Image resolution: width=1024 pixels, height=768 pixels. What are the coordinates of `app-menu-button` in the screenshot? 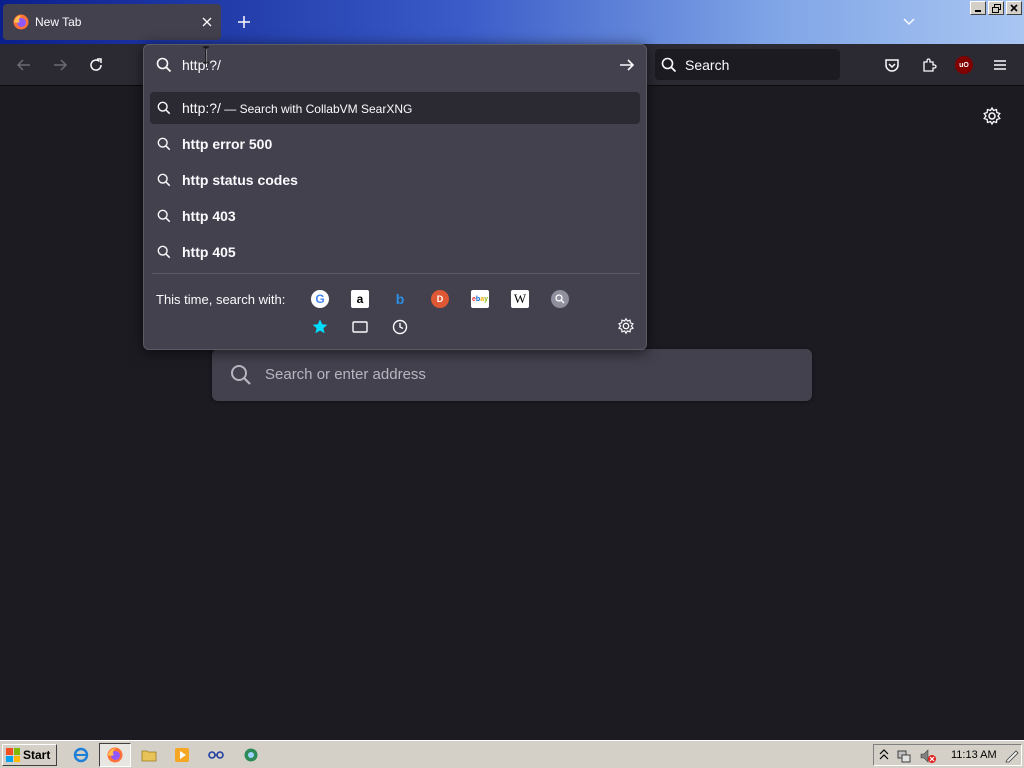 It's located at (1000, 65).